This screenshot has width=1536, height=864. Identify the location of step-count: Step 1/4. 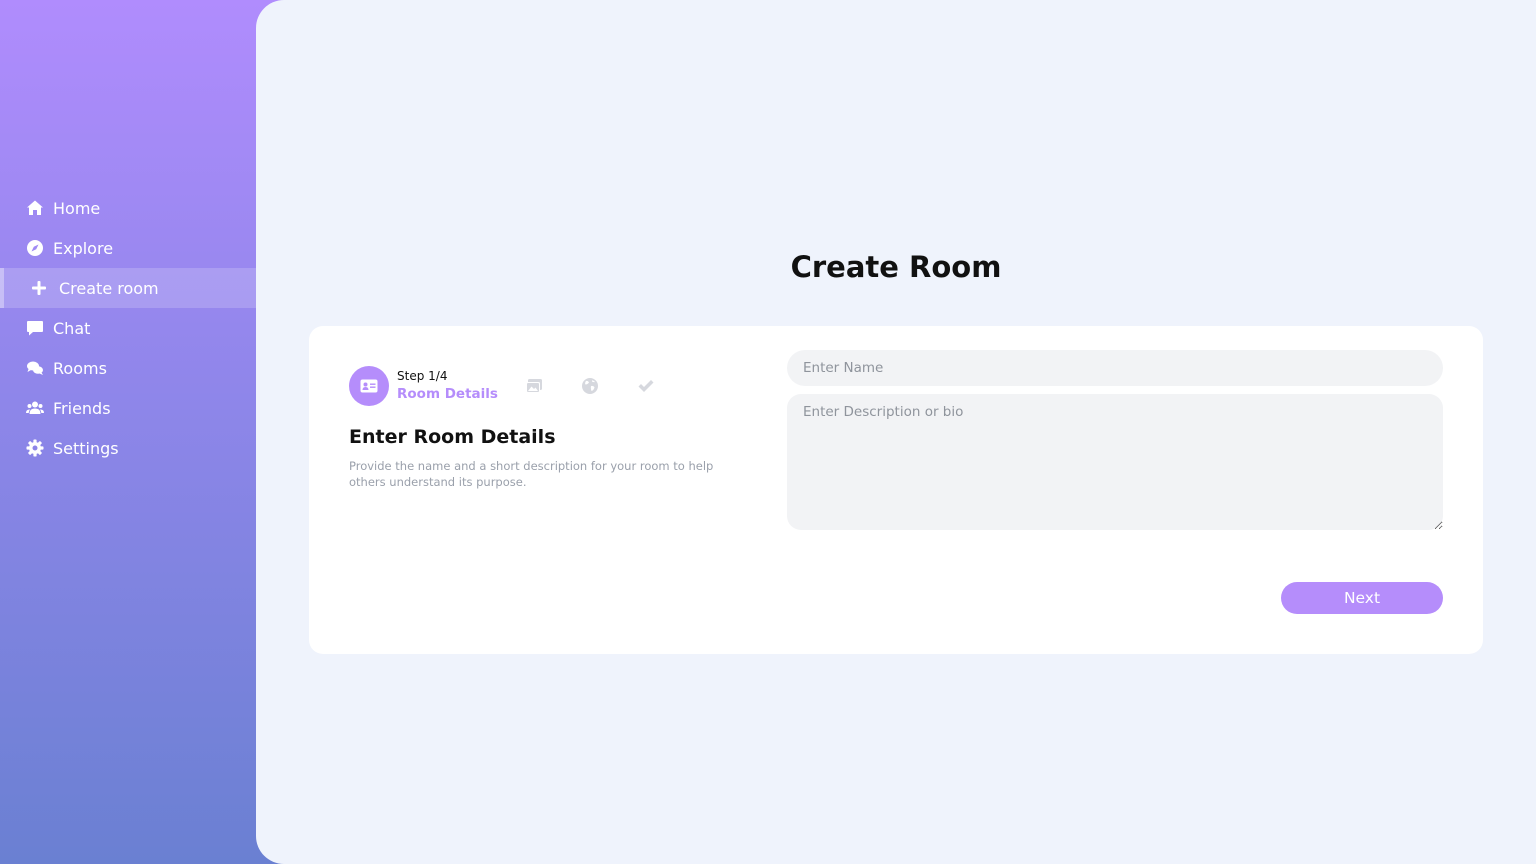
(422, 376).